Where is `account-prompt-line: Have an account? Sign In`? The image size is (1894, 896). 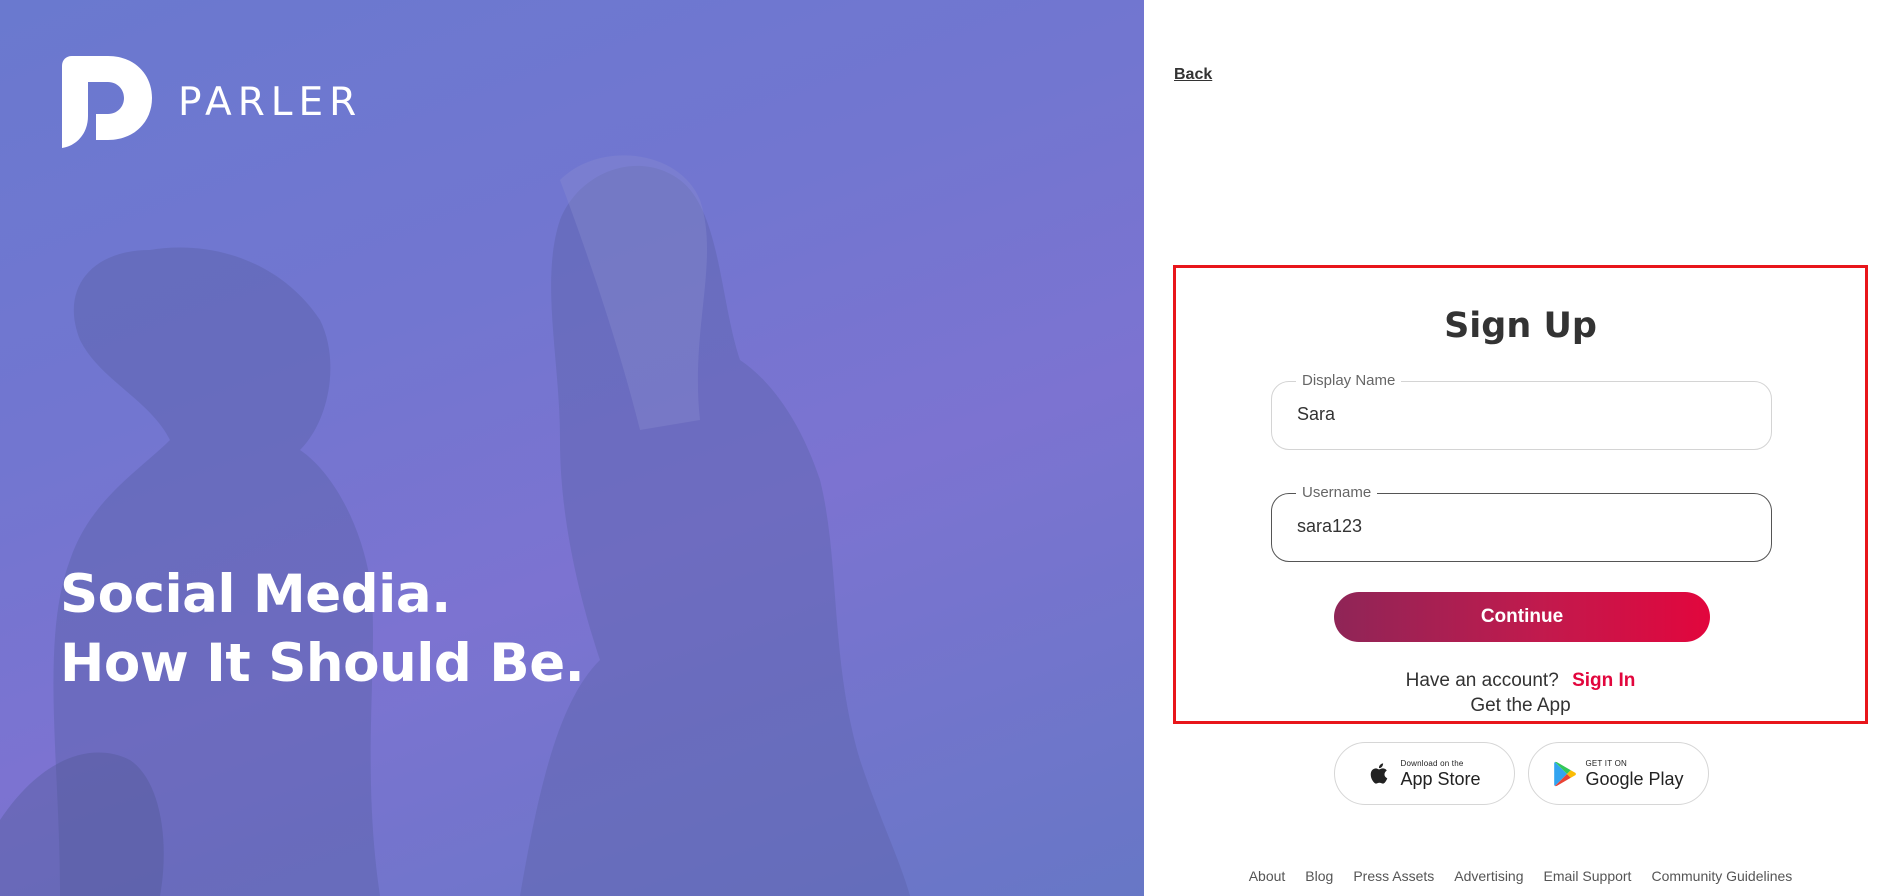
account-prompt-line: Have an account? Sign In is located at coordinates (1520, 681).